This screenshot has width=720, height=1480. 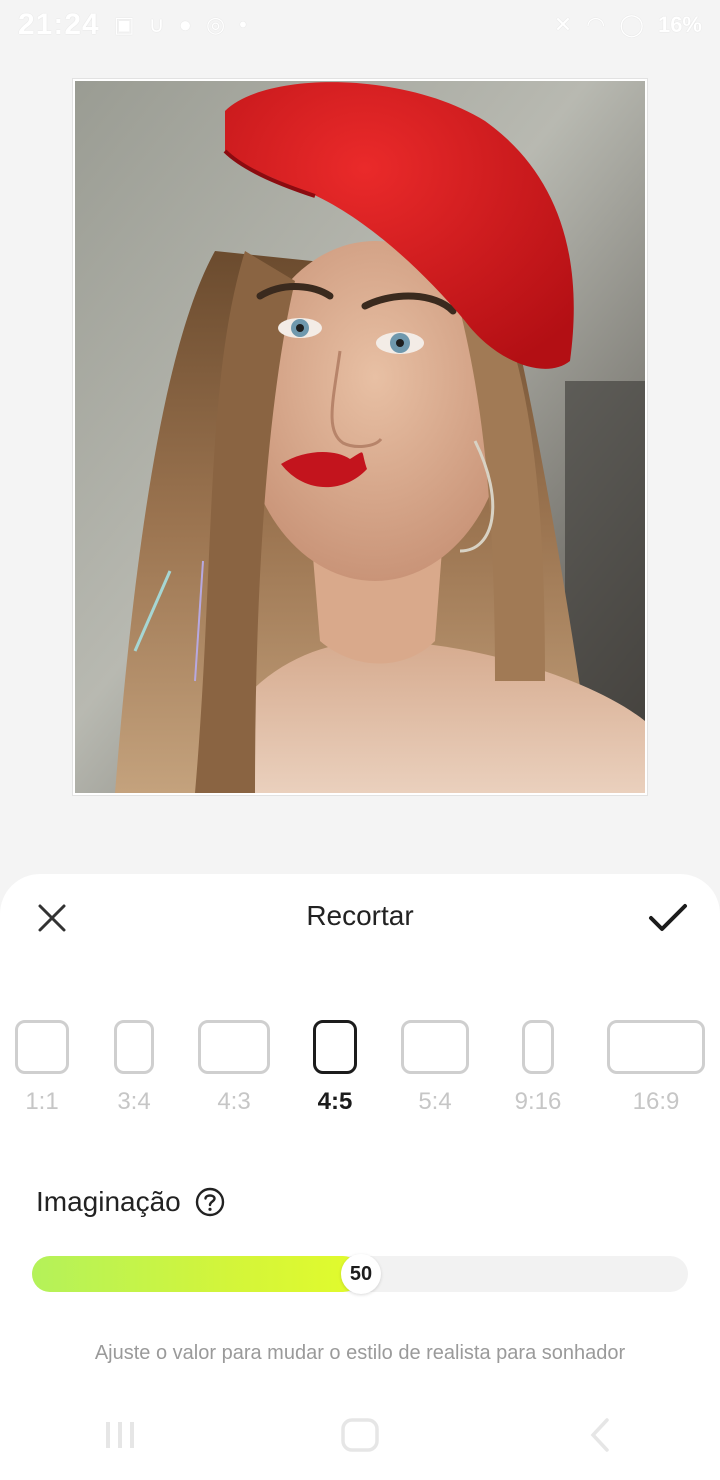 I want to click on back-button, so click(x=600, y=1435).